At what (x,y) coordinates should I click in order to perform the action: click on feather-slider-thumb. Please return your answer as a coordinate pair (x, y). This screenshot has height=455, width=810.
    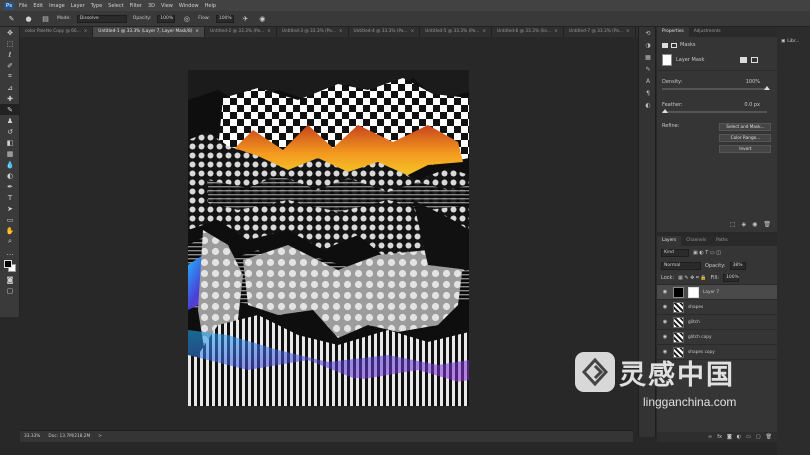
    Looking at the image, I should click on (665, 111).